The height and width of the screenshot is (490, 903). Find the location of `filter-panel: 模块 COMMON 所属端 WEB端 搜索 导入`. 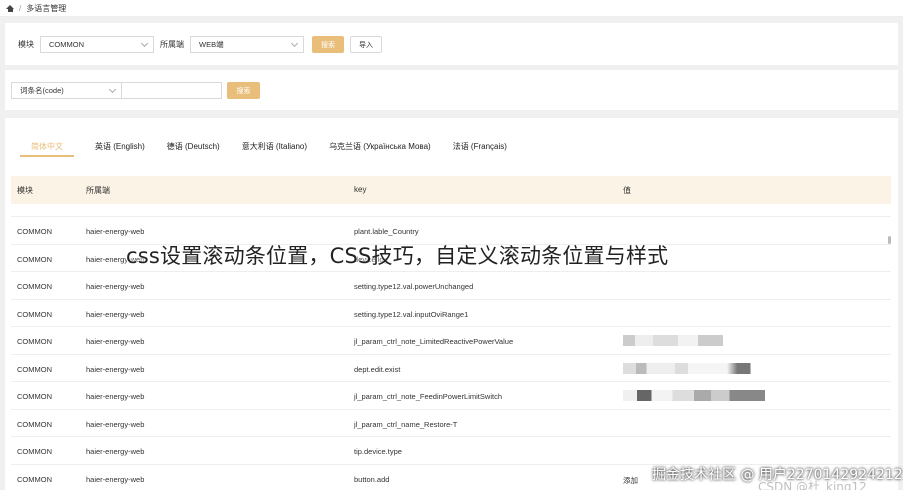

filter-panel: 模块 COMMON 所属端 WEB端 搜索 导入 is located at coordinates (451, 44).